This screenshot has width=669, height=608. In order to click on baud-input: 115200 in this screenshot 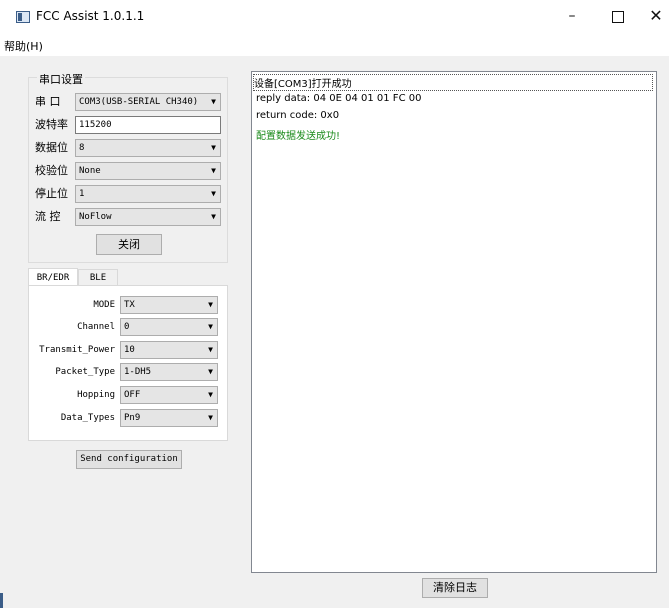, I will do `click(148, 125)`.